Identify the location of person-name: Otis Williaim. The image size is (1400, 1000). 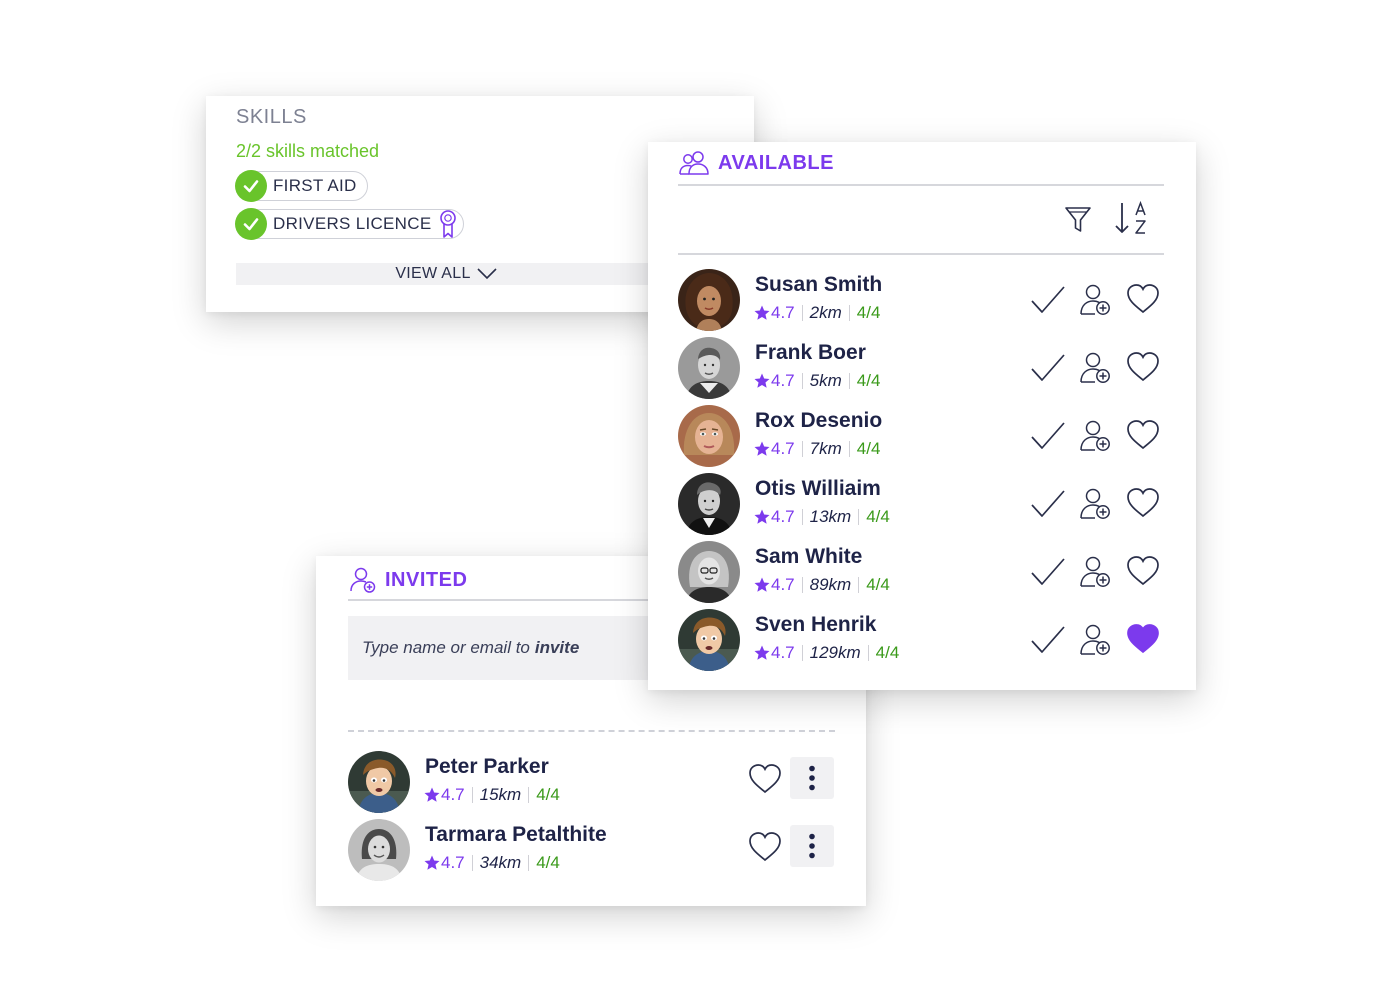
(818, 488).